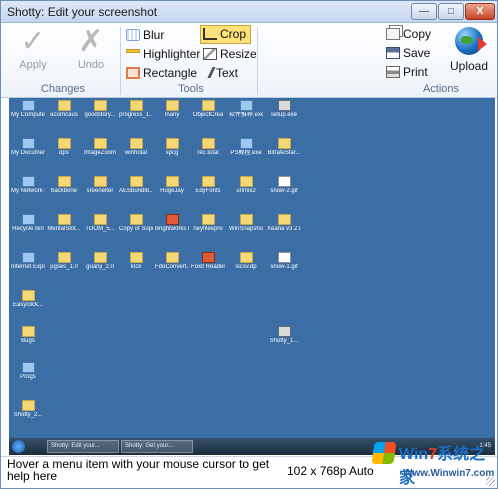 The image size is (498, 489). I want to click on desktop-icon: 软件推荐.exe, so click(246, 109).